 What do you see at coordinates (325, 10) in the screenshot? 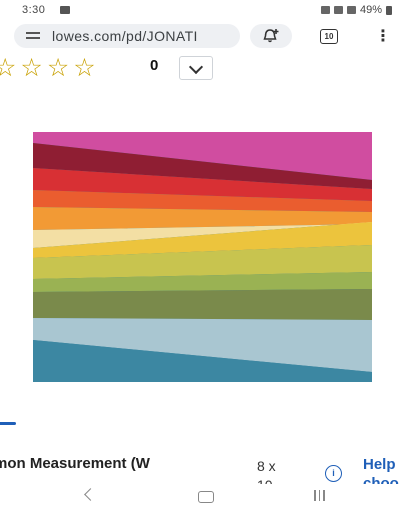
I see `mute-icon` at bounding box center [325, 10].